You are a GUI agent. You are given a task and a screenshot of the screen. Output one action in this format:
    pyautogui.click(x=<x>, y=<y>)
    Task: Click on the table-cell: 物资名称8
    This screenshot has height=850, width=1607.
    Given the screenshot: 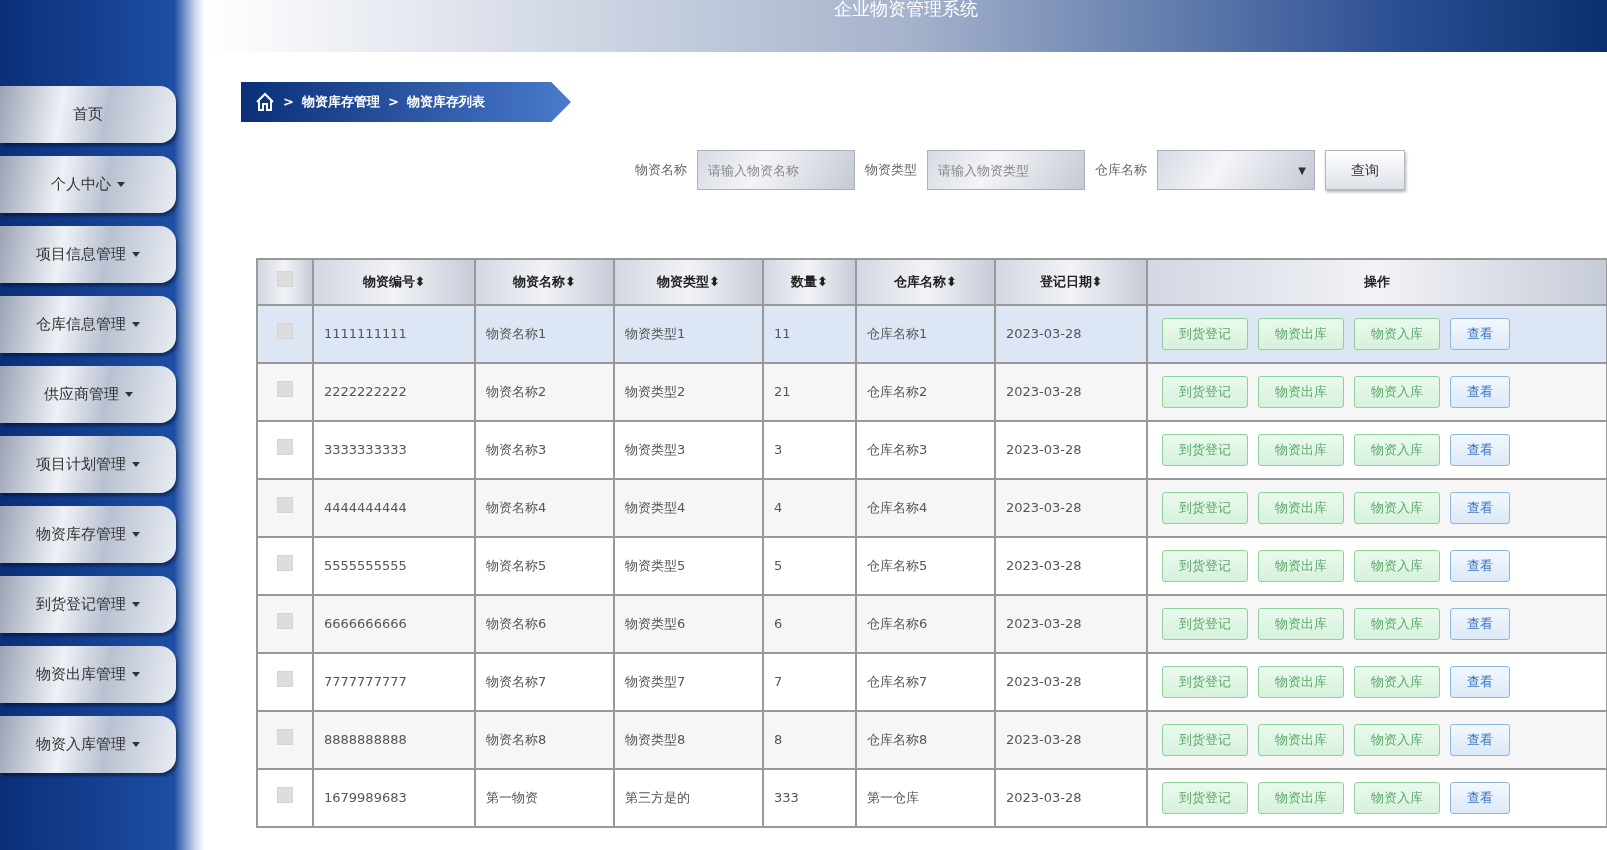 What is the action you would take?
    pyautogui.click(x=516, y=740)
    